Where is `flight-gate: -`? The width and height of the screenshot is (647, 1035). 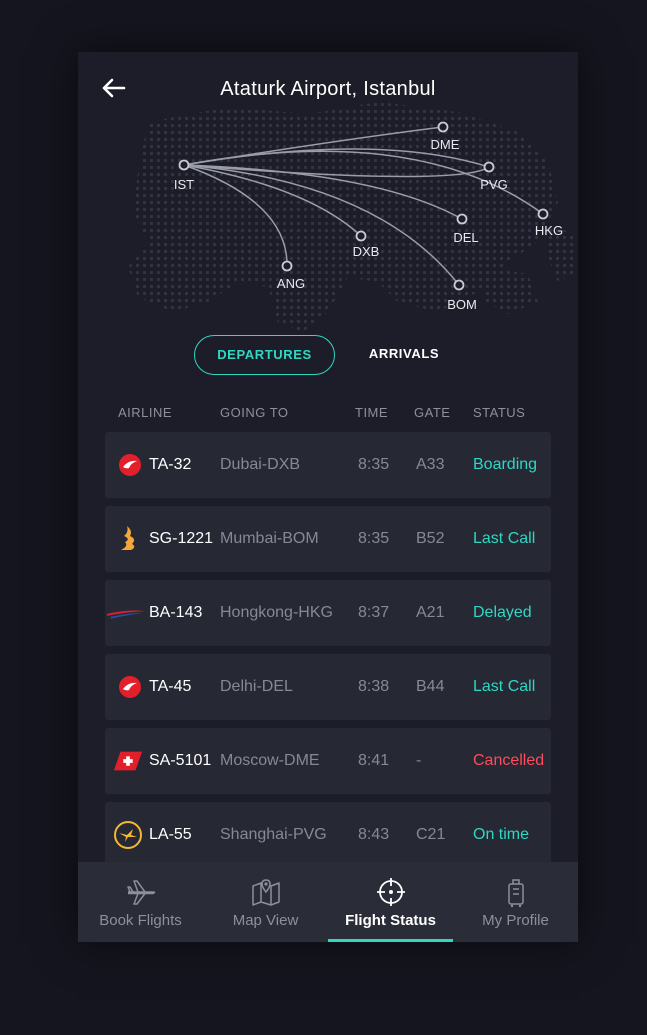
flight-gate: - is located at coordinates (419, 760).